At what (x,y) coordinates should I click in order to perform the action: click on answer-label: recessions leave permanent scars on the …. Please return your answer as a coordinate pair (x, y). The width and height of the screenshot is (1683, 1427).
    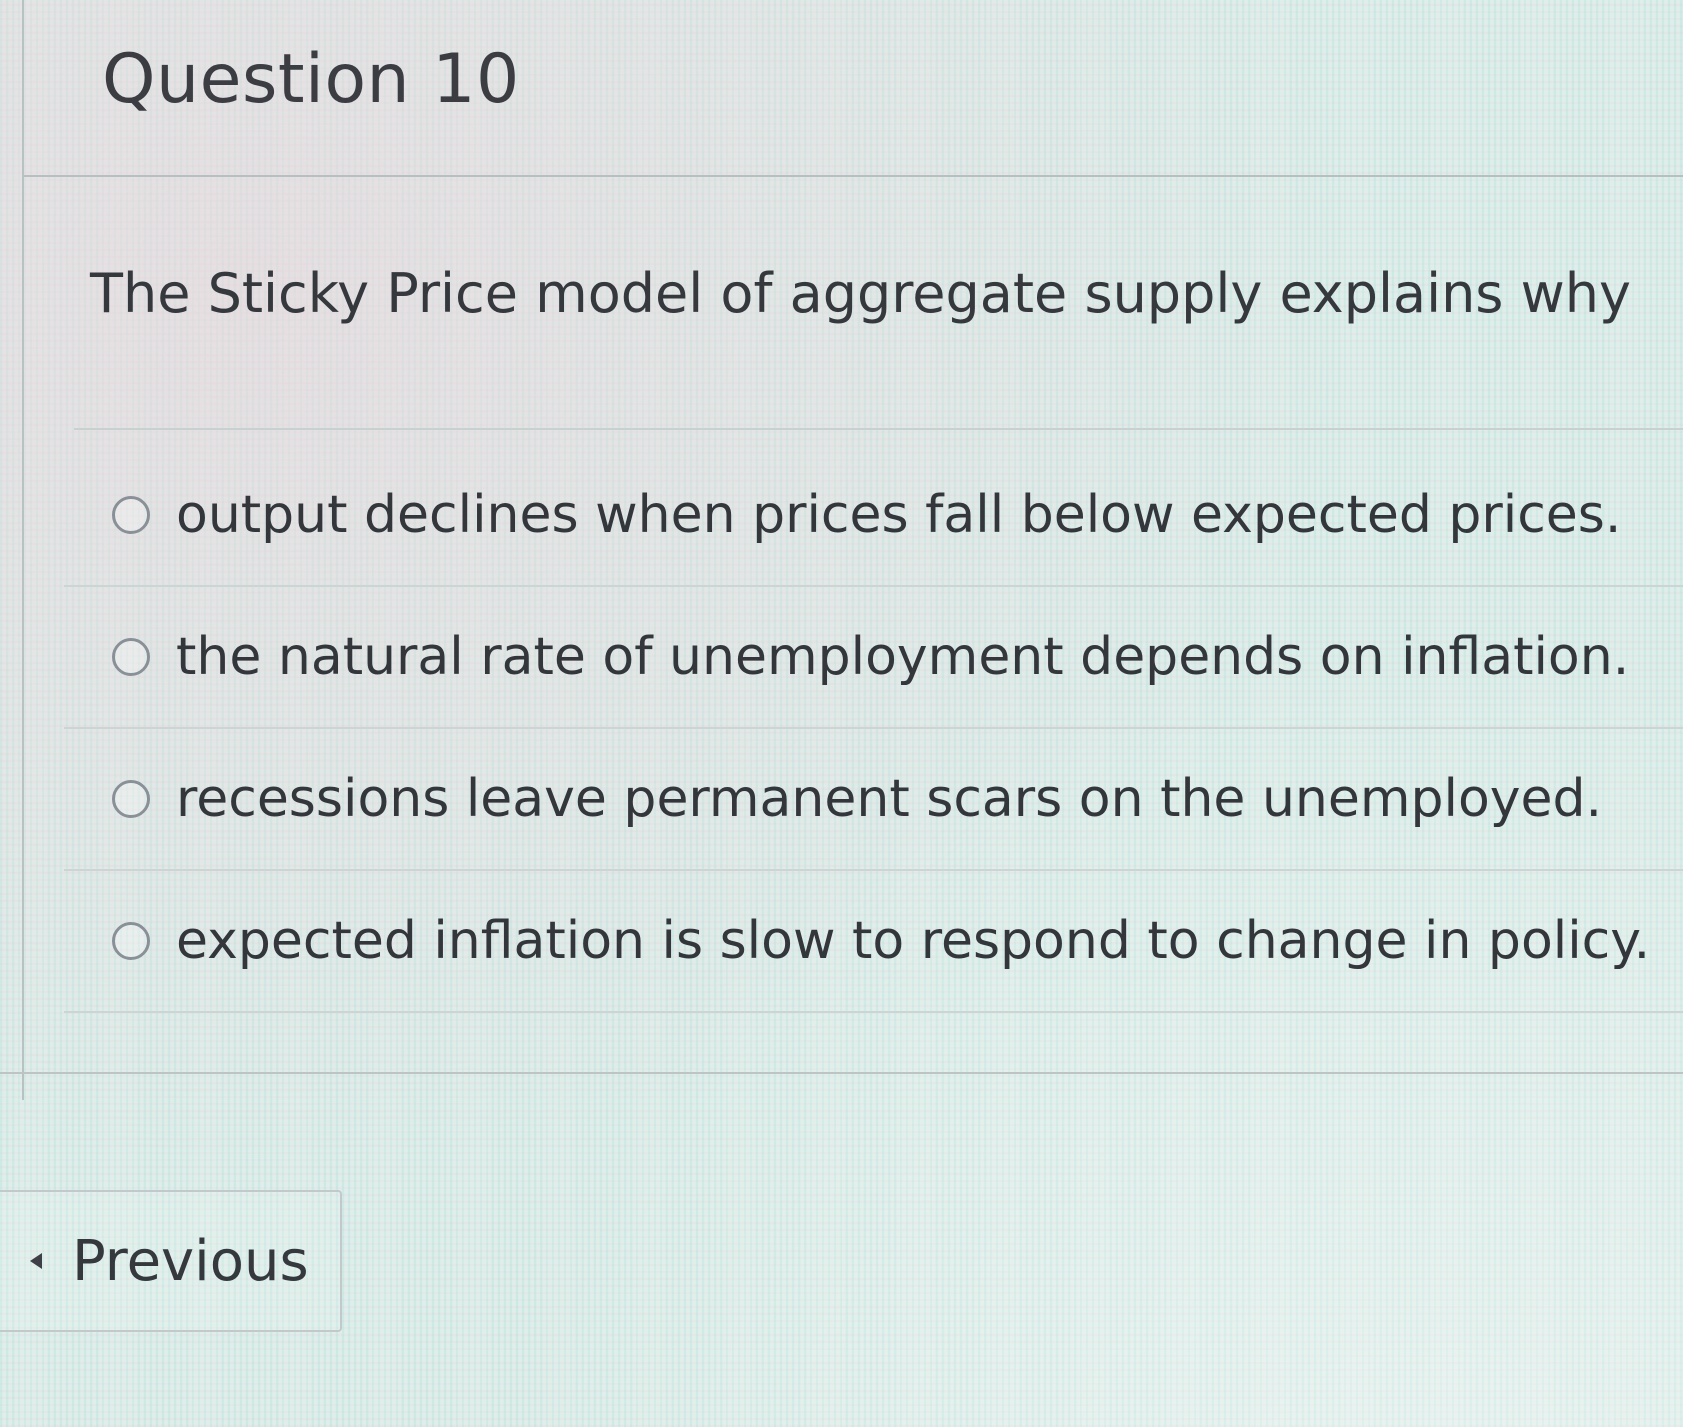
    Looking at the image, I should click on (889, 799).